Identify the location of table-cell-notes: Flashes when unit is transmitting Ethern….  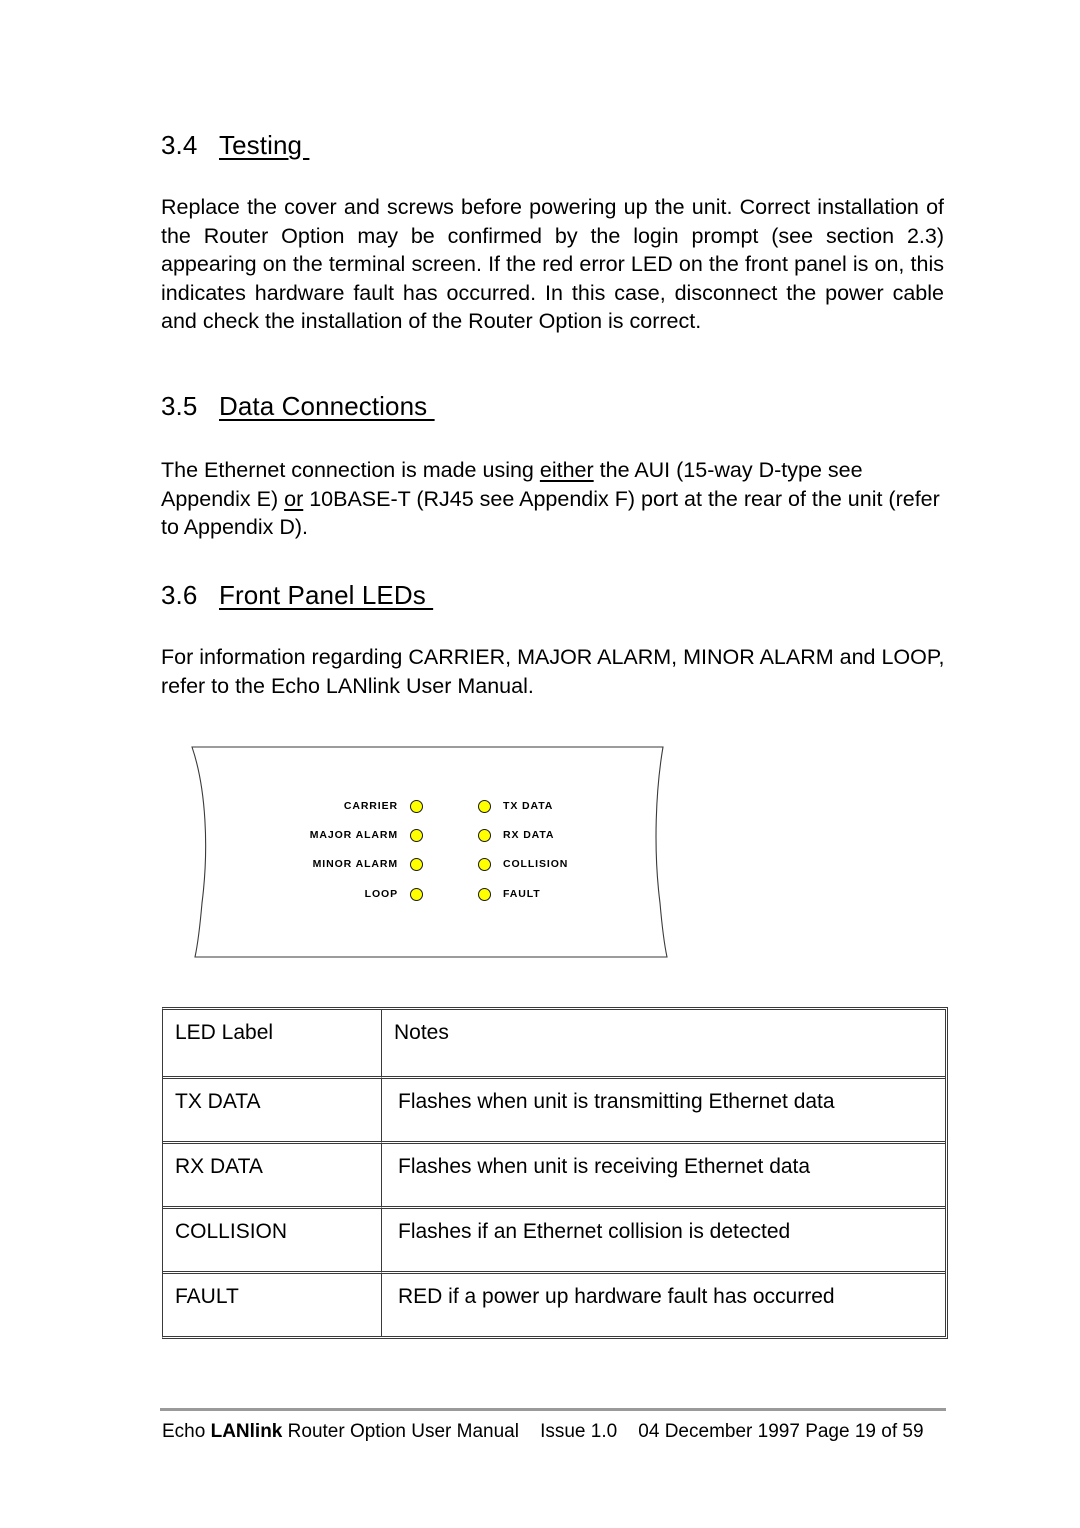
(663, 1111).